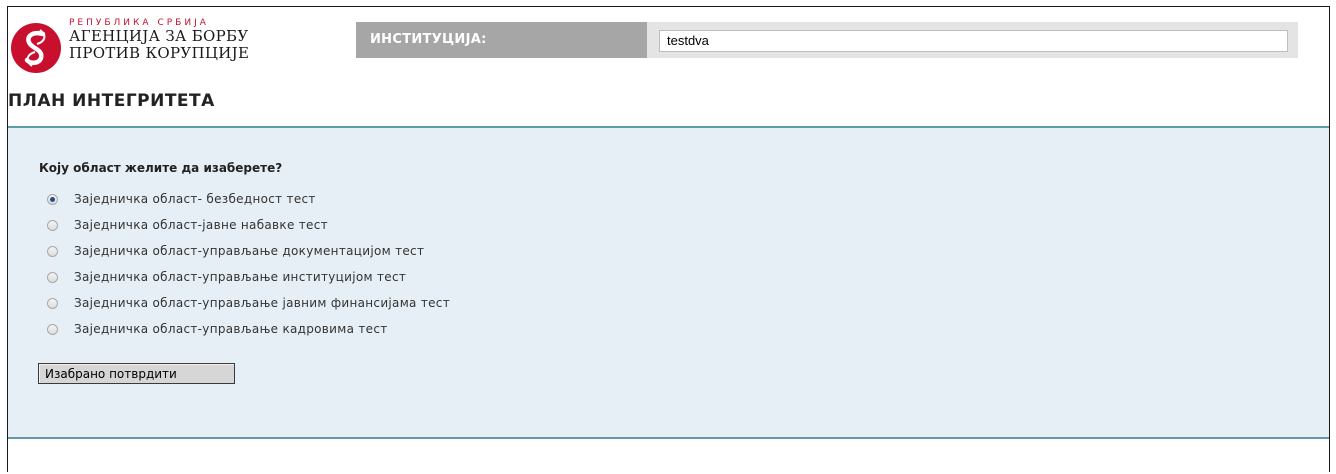 The height and width of the screenshot is (474, 1336). What do you see at coordinates (111, 101) in the screenshot?
I see `page-title: ПЛАН ИНТЕГРИТЕТА` at bounding box center [111, 101].